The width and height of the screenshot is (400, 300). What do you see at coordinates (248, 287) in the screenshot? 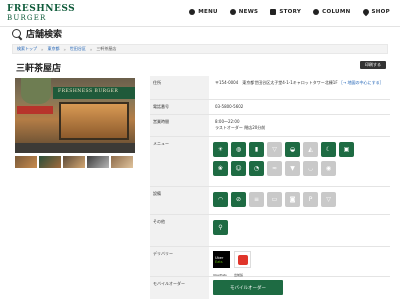
I see `mobile-order-button: モバイルオーダー` at bounding box center [248, 287].